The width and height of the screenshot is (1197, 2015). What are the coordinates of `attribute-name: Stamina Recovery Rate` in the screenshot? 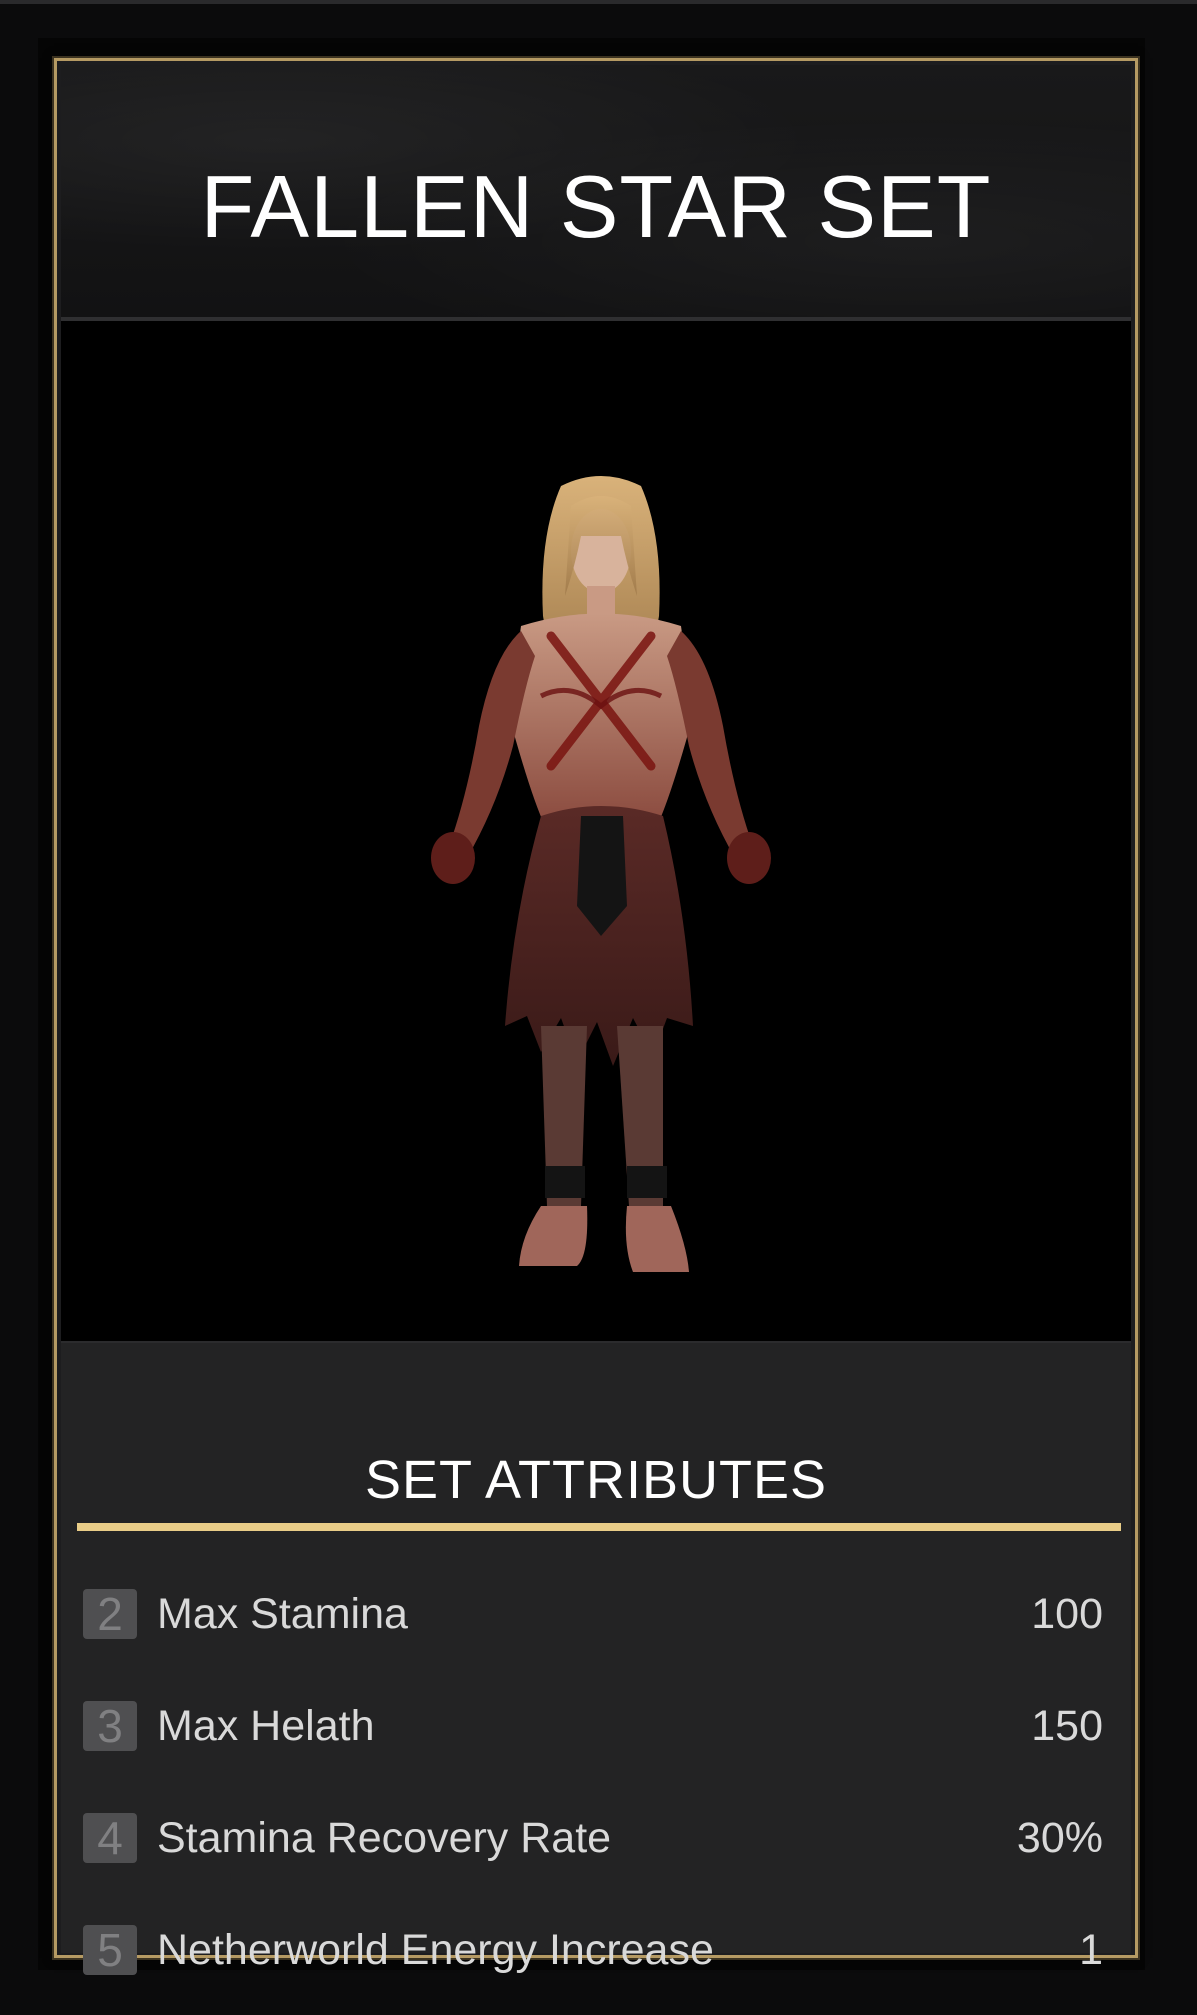 It's located at (384, 1838).